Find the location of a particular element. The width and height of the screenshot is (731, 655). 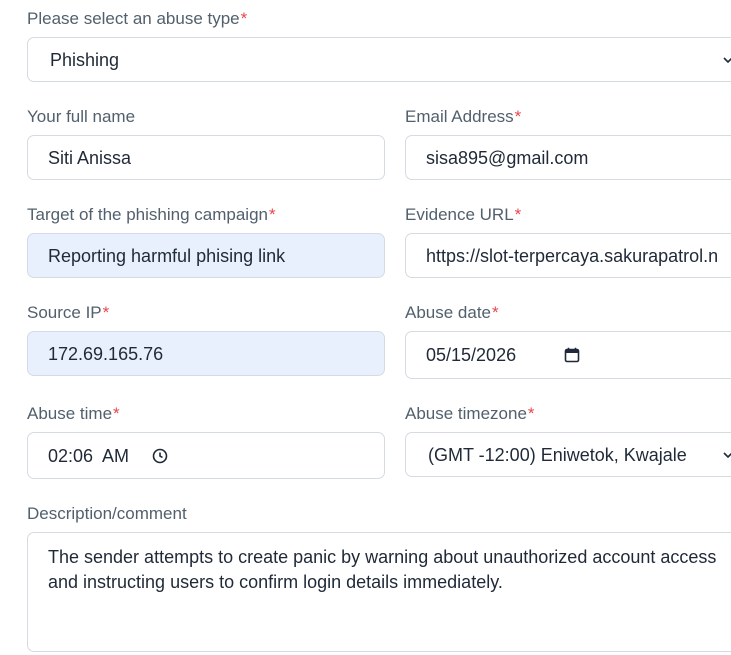

abuse-type-value: Phishing is located at coordinates (85, 59).